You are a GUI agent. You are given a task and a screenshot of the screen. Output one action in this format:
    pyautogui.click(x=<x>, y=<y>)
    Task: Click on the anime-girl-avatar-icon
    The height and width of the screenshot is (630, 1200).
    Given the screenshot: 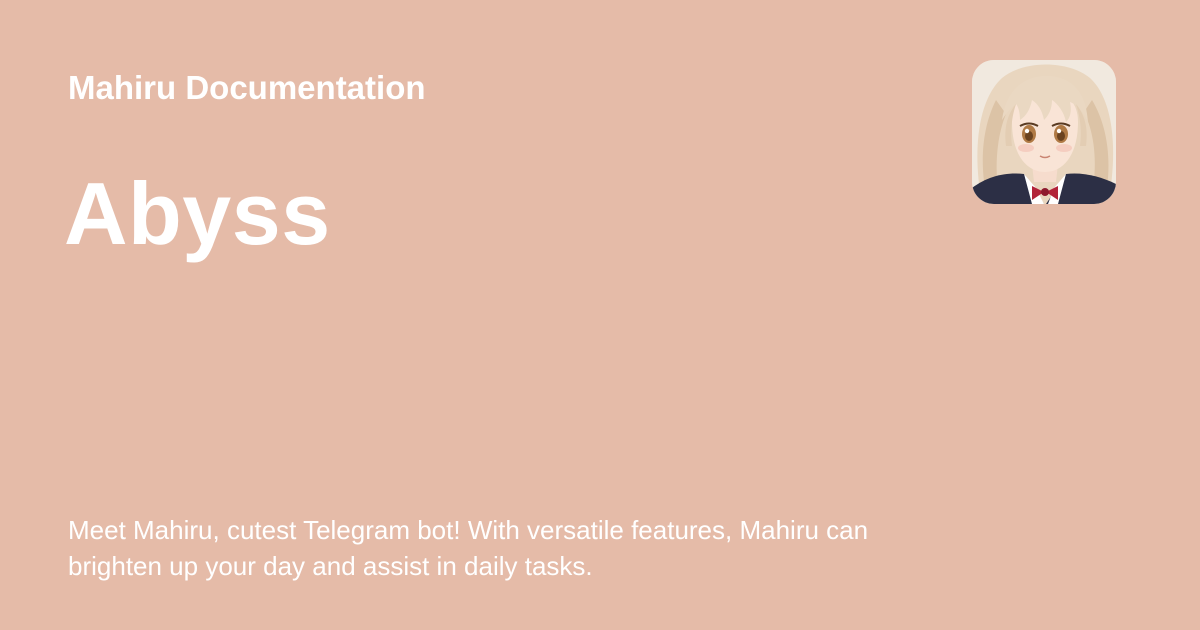 What is the action you would take?
    pyautogui.click(x=1044, y=132)
    